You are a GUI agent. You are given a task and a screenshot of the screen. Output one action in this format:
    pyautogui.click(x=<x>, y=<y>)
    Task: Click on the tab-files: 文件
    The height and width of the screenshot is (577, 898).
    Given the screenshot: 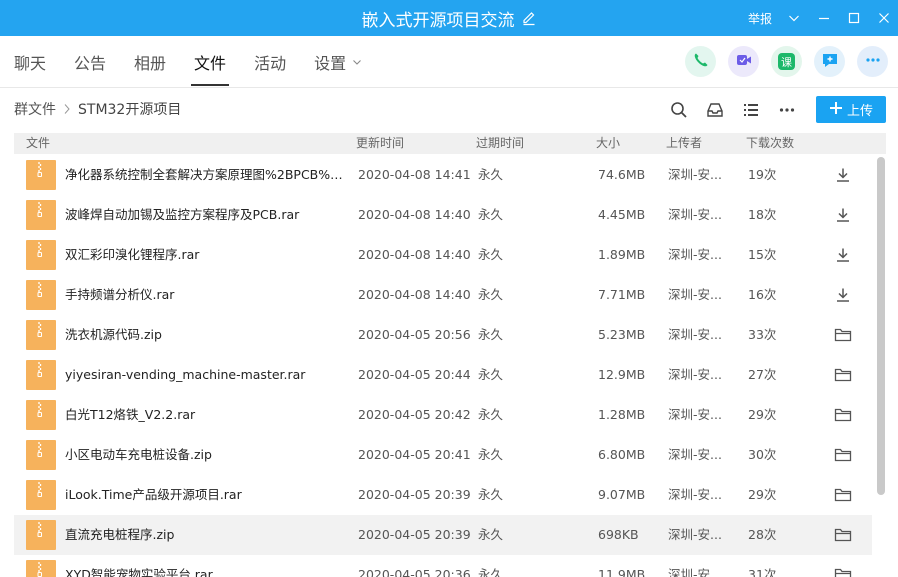 What is the action you would take?
    pyautogui.click(x=210, y=62)
    